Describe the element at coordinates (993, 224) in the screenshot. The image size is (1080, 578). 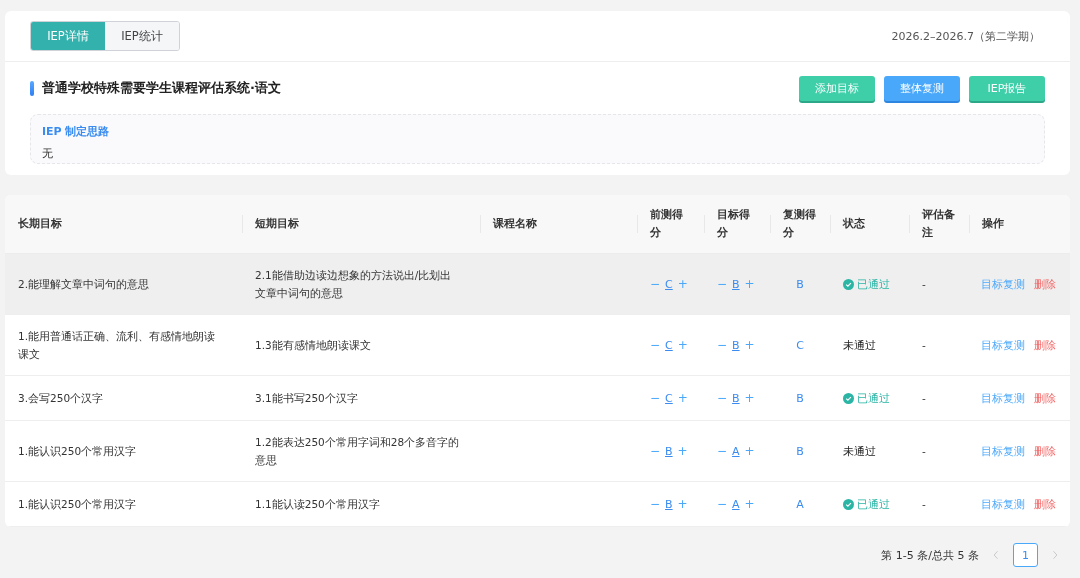
I see `column-header: 操作` at that location.